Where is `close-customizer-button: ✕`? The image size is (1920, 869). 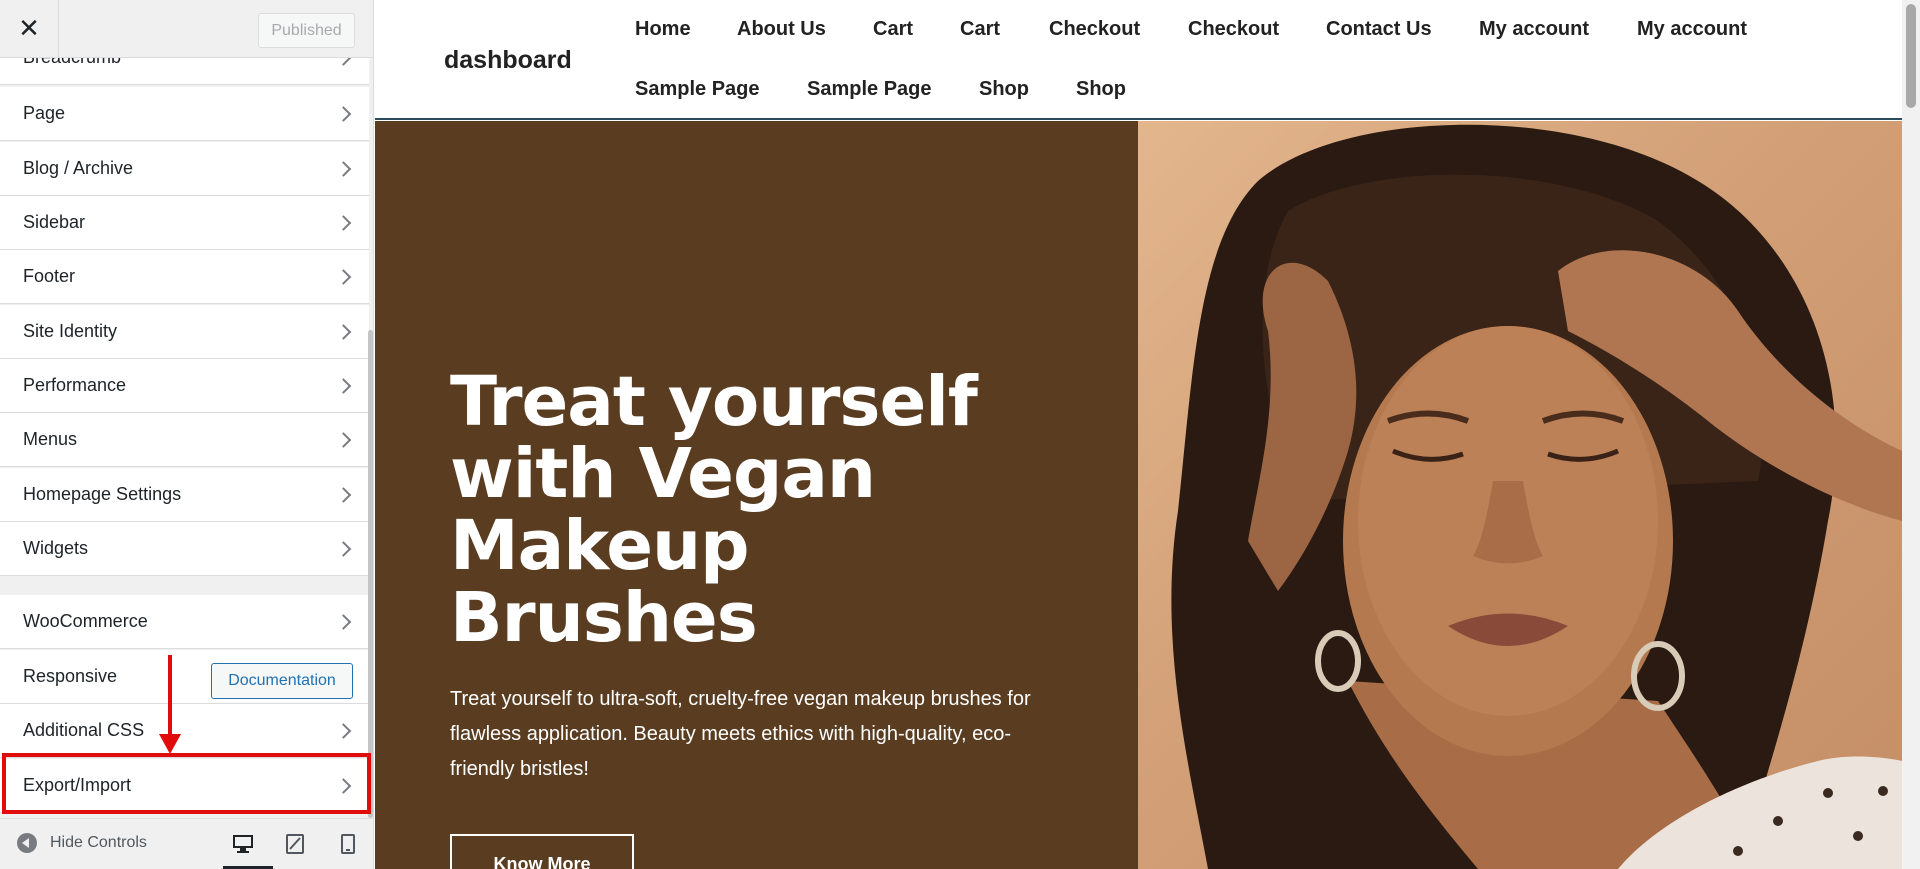 close-customizer-button: ✕ is located at coordinates (29, 29).